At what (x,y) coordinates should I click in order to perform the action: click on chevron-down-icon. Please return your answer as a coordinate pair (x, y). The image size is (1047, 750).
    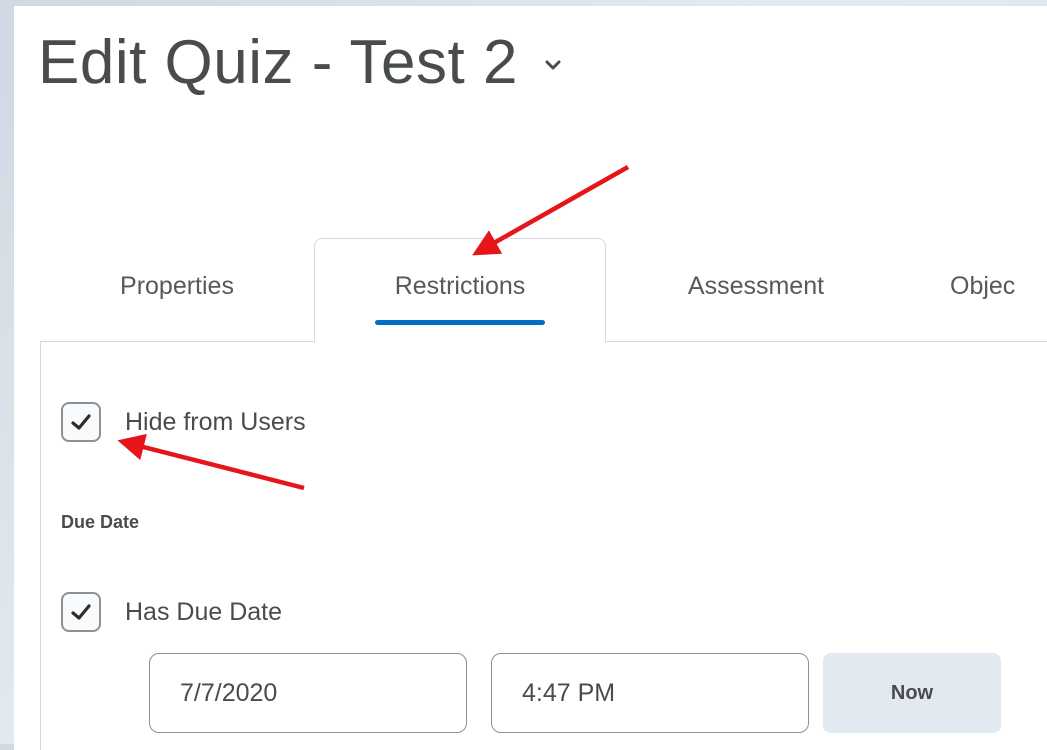
    Looking at the image, I should click on (553, 66).